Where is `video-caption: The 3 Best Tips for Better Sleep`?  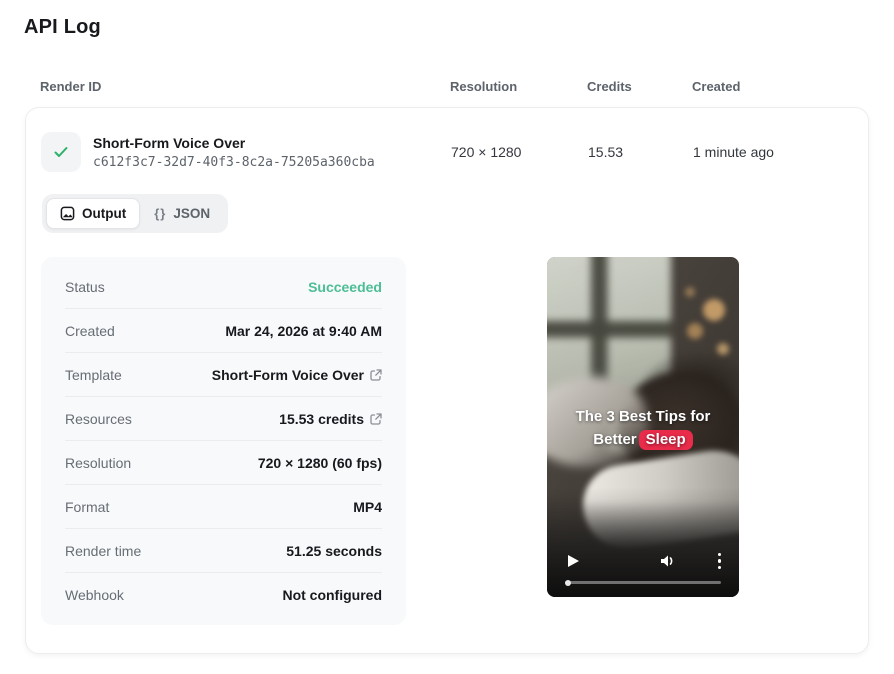 video-caption: The 3 Best Tips for Better Sleep is located at coordinates (643, 428).